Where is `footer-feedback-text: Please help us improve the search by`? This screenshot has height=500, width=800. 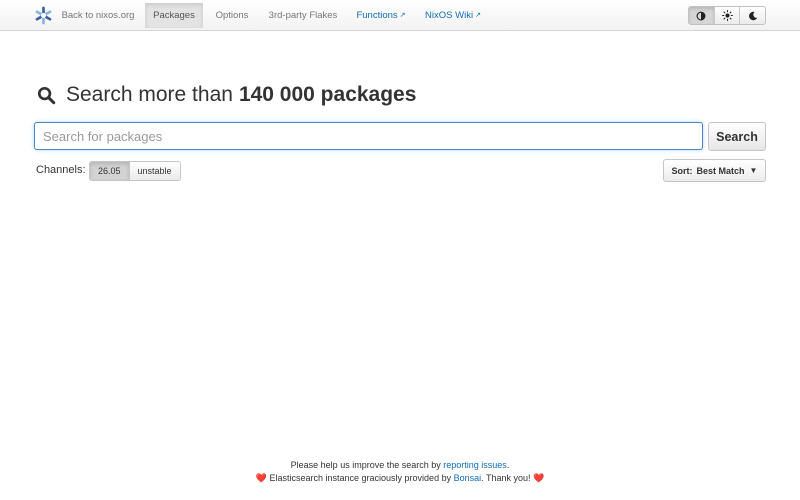
footer-feedback-text: Please help us improve the search by is located at coordinates (365, 465).